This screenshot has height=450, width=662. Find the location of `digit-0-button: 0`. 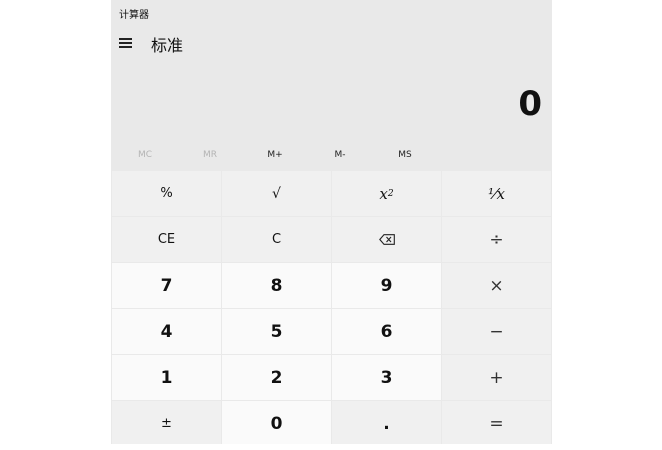

digit-0-button: 0 is located at coordinates (276, 422).